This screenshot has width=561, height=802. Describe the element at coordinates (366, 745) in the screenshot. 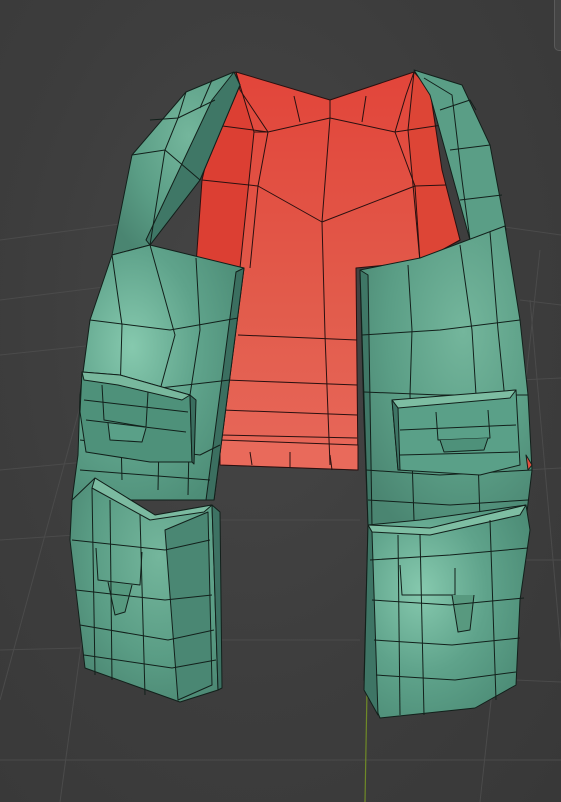

I see `y-axis-line` at that location.